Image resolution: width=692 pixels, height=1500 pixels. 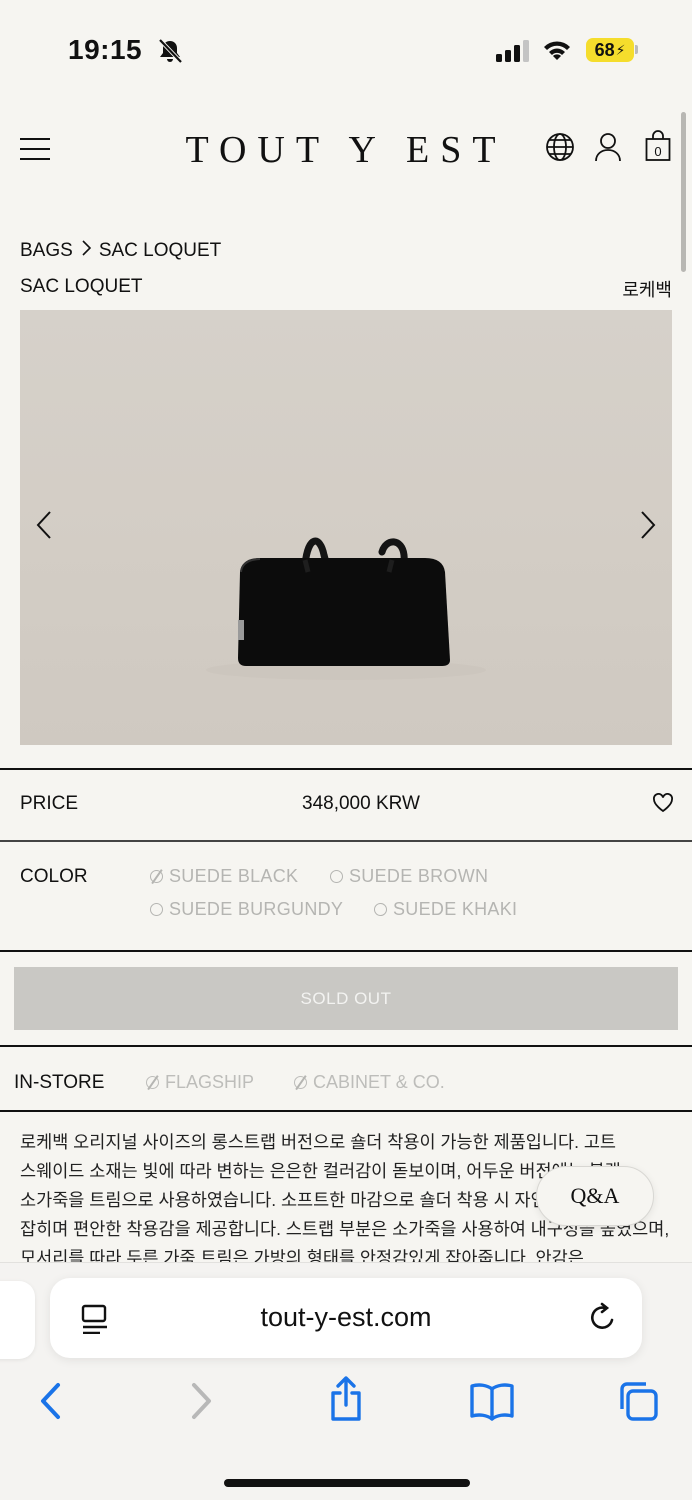 I want to click on bookmarks-icon, so click(x=492, y=1403).